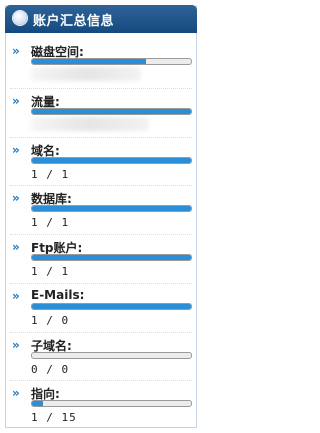  Describe the element at coordinates (74, 21) in the screenshot. I see `panel-title: 账户汇总信息` at that location.